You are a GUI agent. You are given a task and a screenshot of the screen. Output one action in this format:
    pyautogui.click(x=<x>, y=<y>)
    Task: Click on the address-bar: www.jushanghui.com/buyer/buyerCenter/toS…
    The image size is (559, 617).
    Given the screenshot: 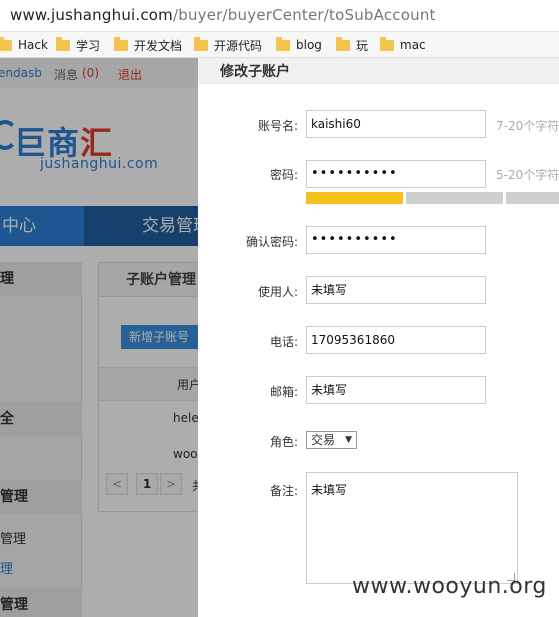 What is the action you would take?
    pyautogui.click(x=279, y=16)
    